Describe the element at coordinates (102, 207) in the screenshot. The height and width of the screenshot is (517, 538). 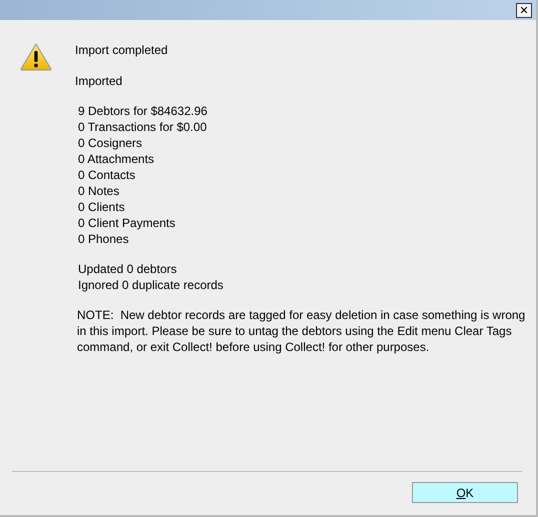
I see `count-line: 0 Clients` at that location.